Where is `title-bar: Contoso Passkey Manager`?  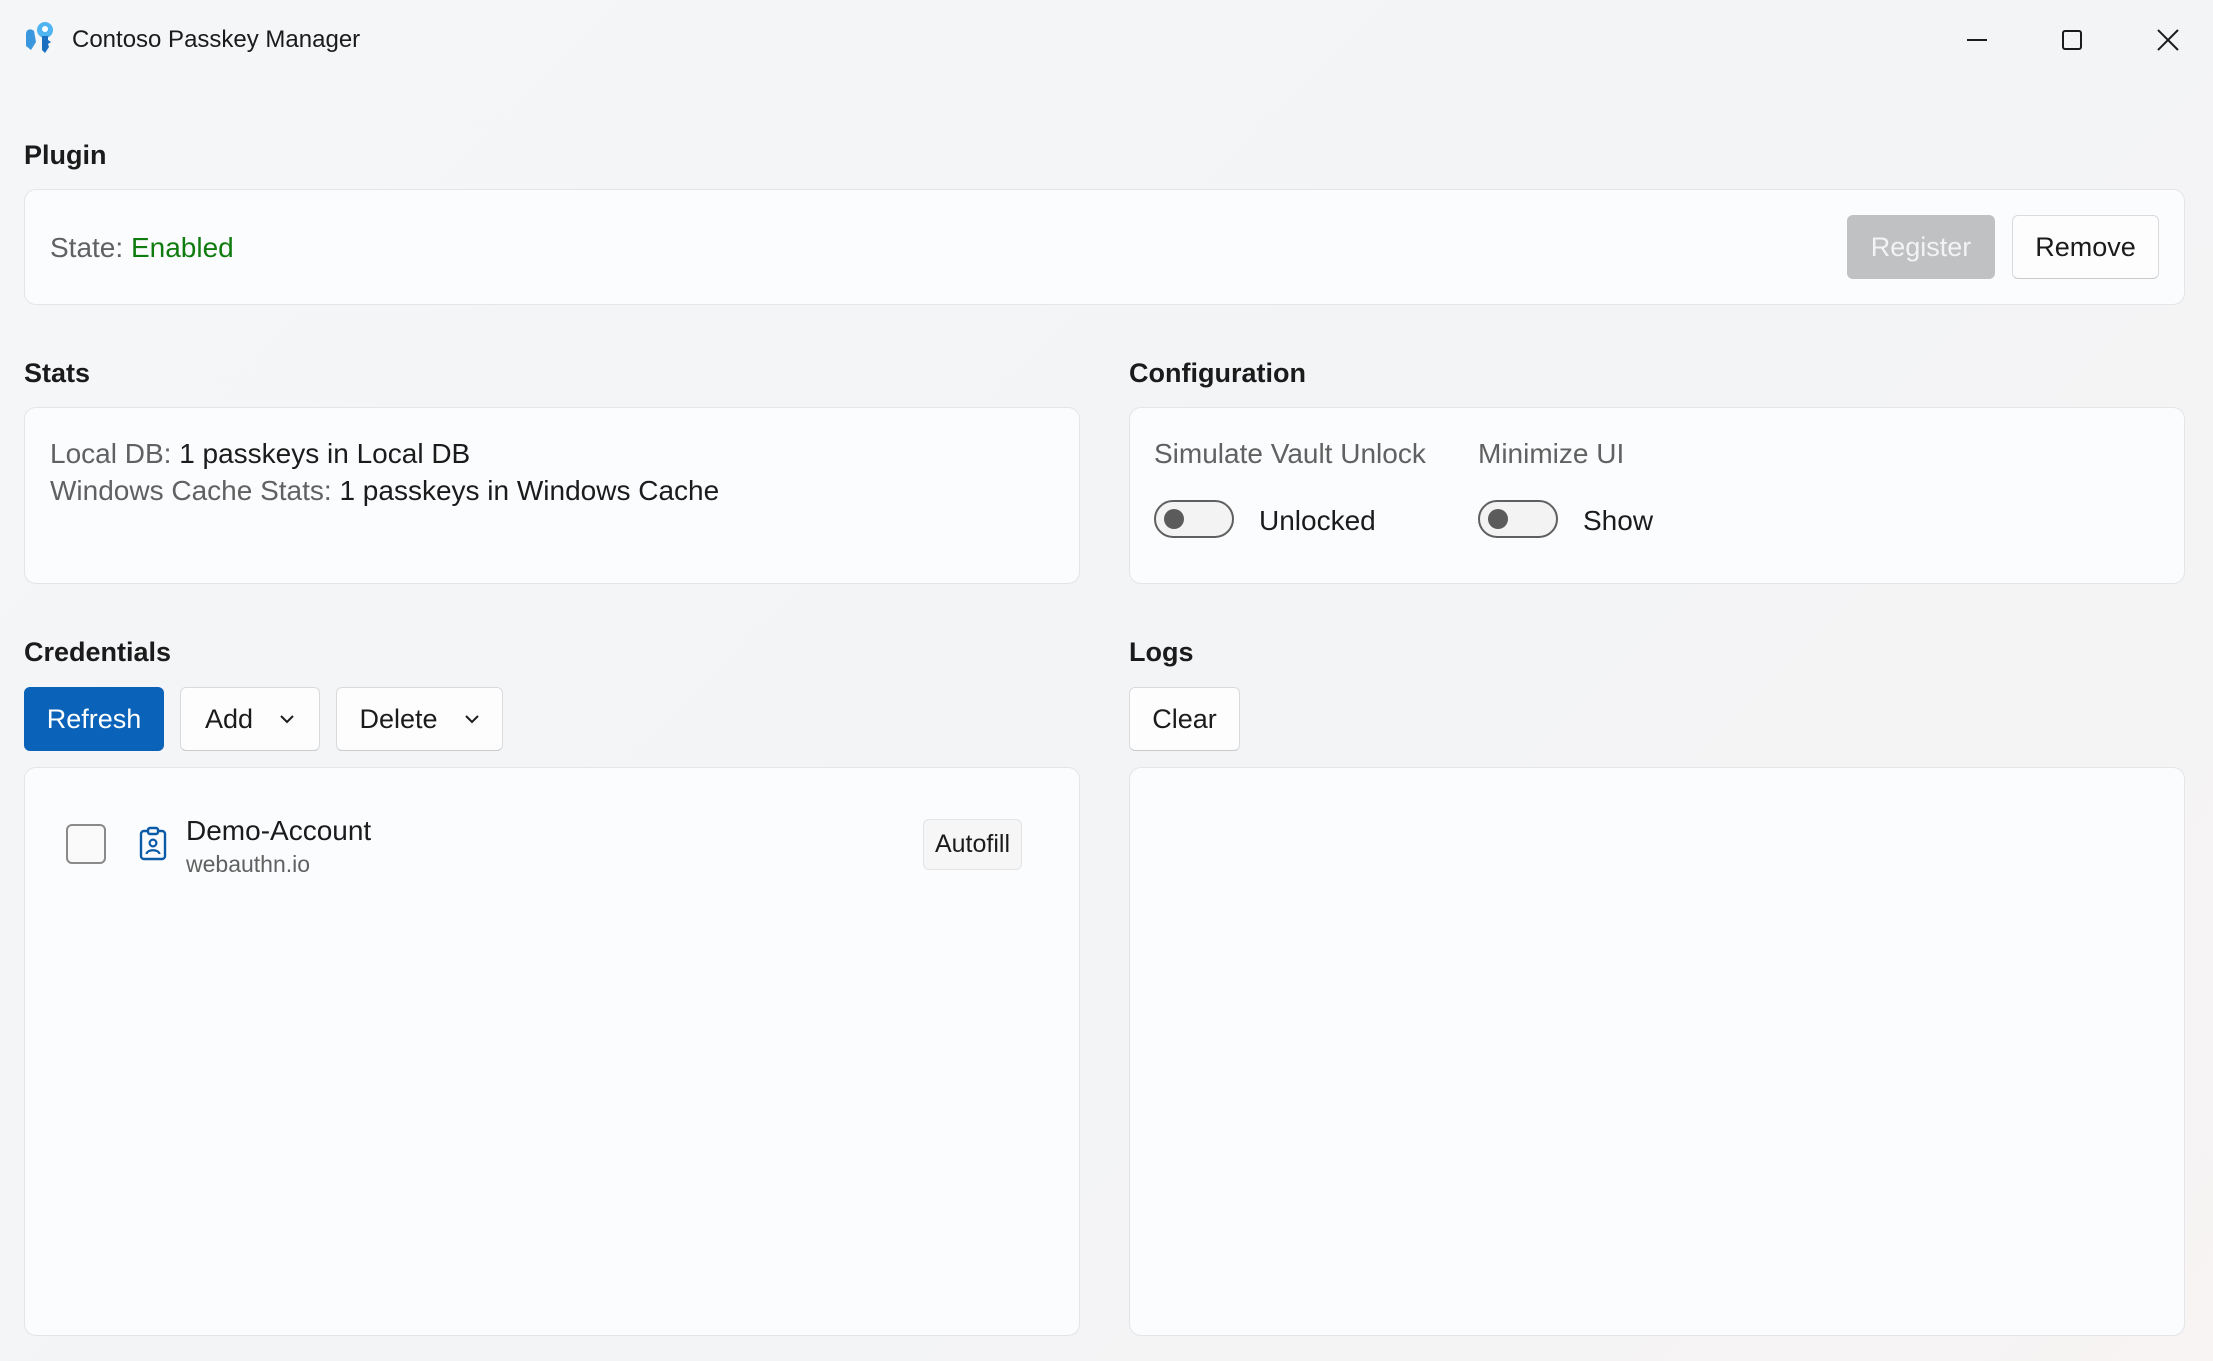 title-bar: Contoso Passkey Manager is located at coordinates (1106, 40).